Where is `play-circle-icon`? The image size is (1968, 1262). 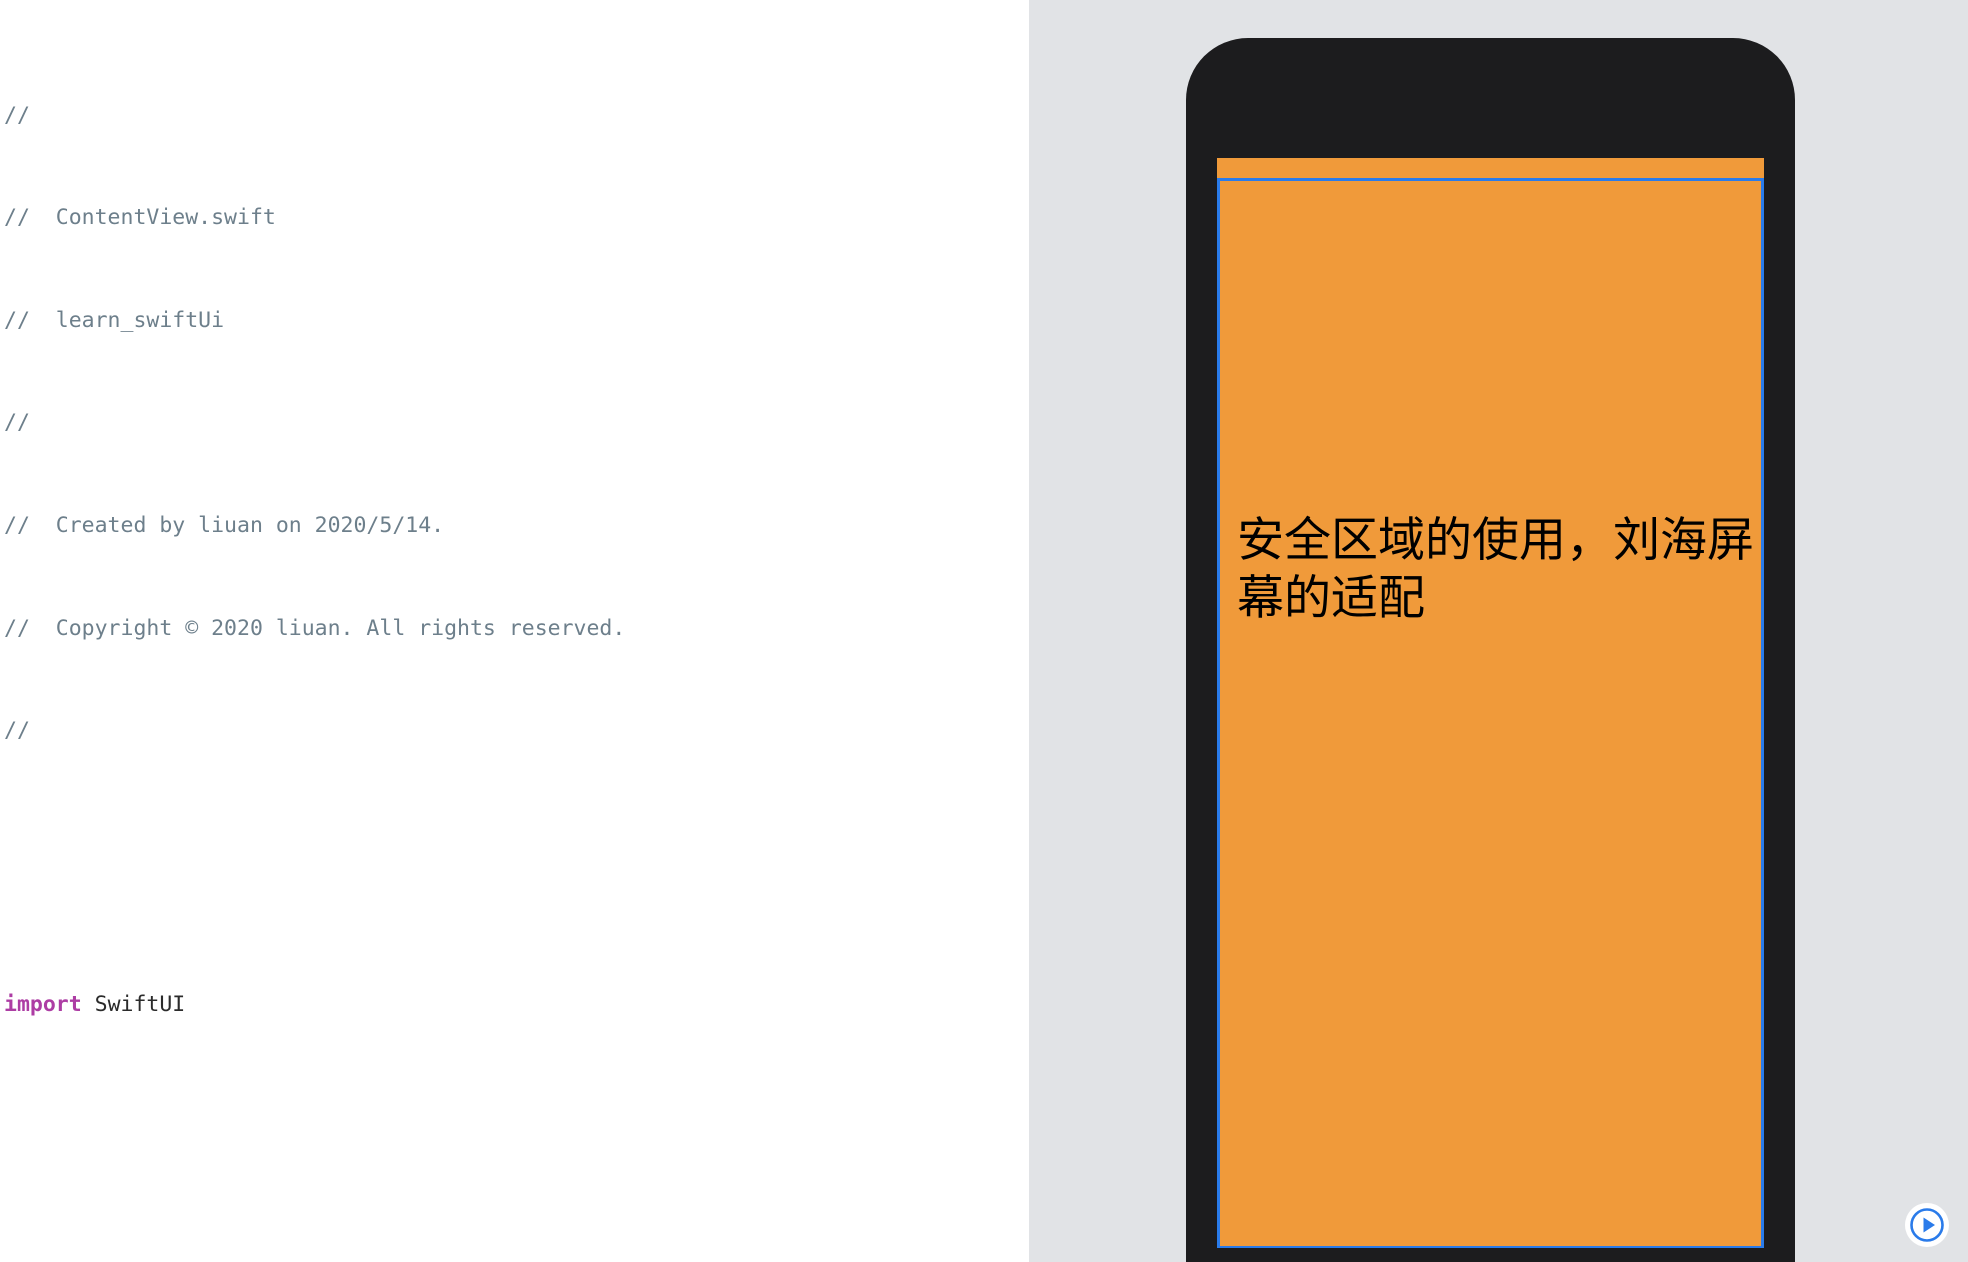 play-circle-icon is located at coordinates (1927, 1225).